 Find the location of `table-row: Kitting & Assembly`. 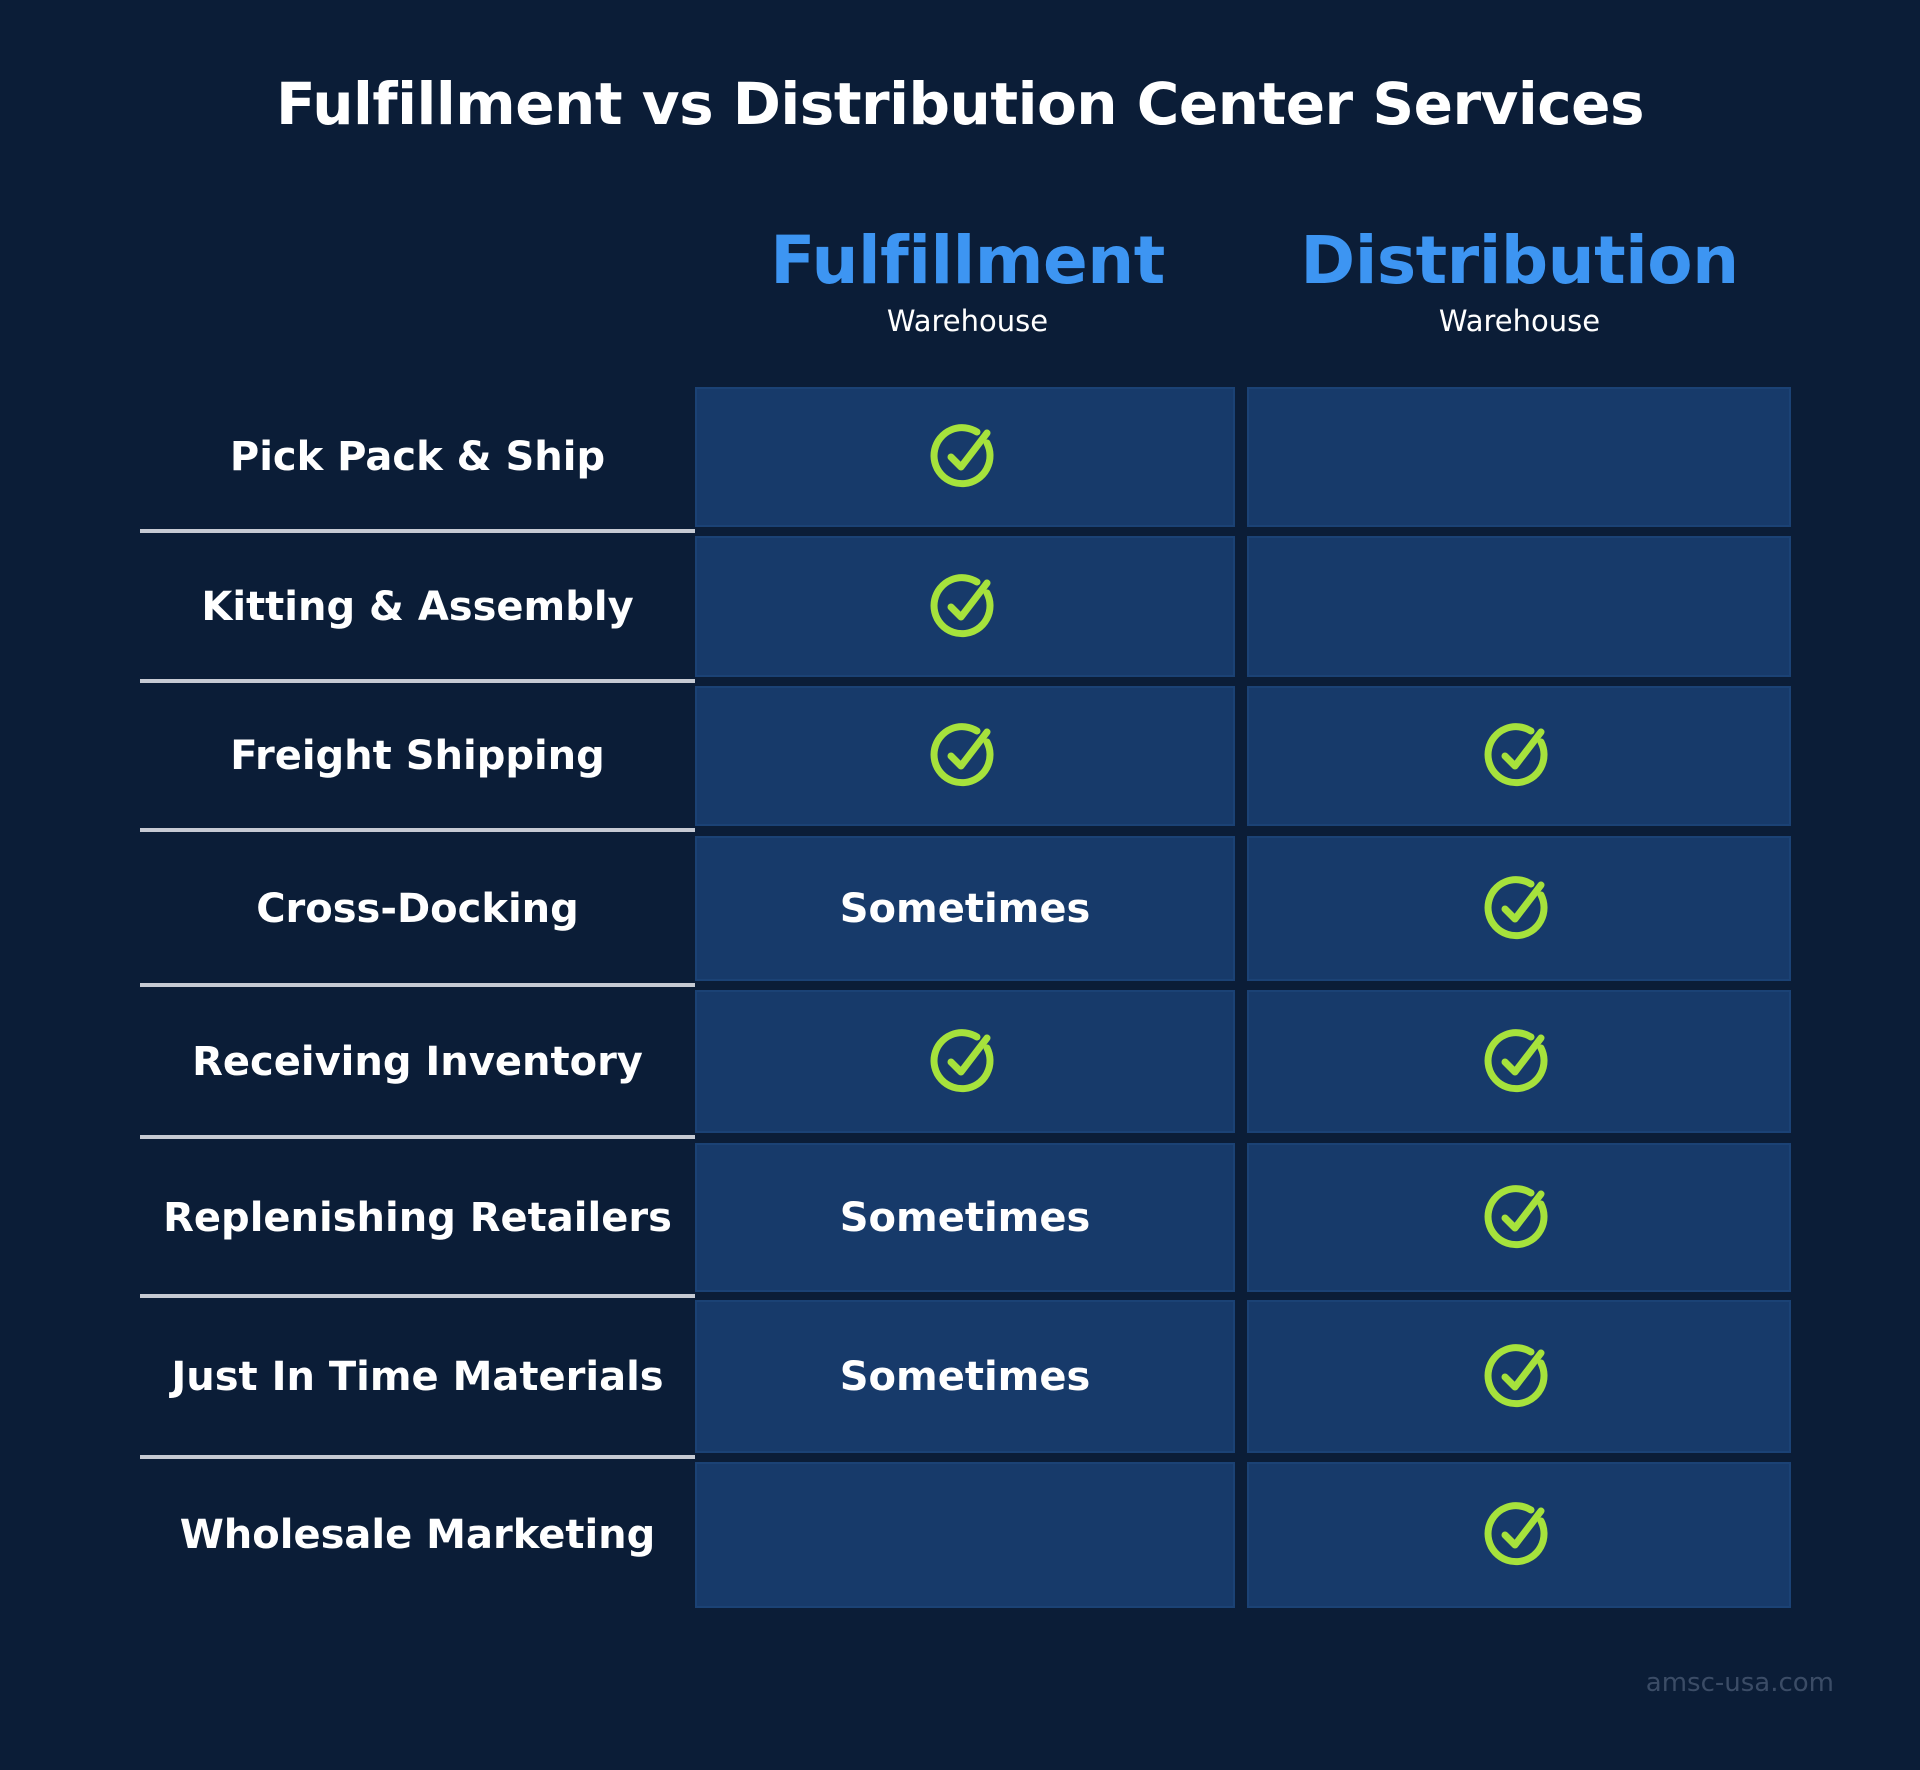

table-row: Kitting & Assembly is located at coordinates (960, 609).